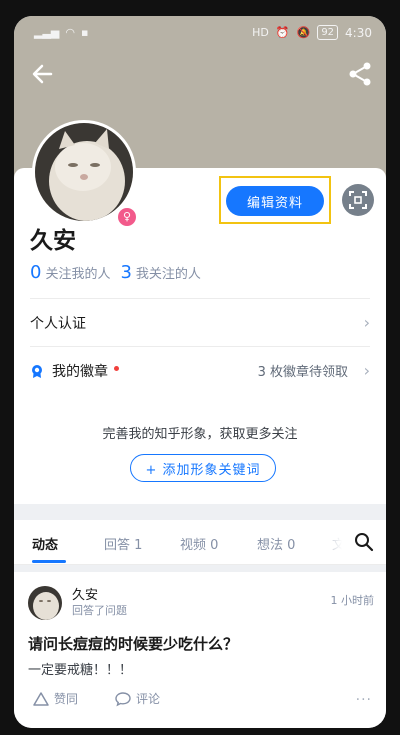 This screenshot has height=735, width=400. I want to click on profile-name: 久安, so click(53, 241).